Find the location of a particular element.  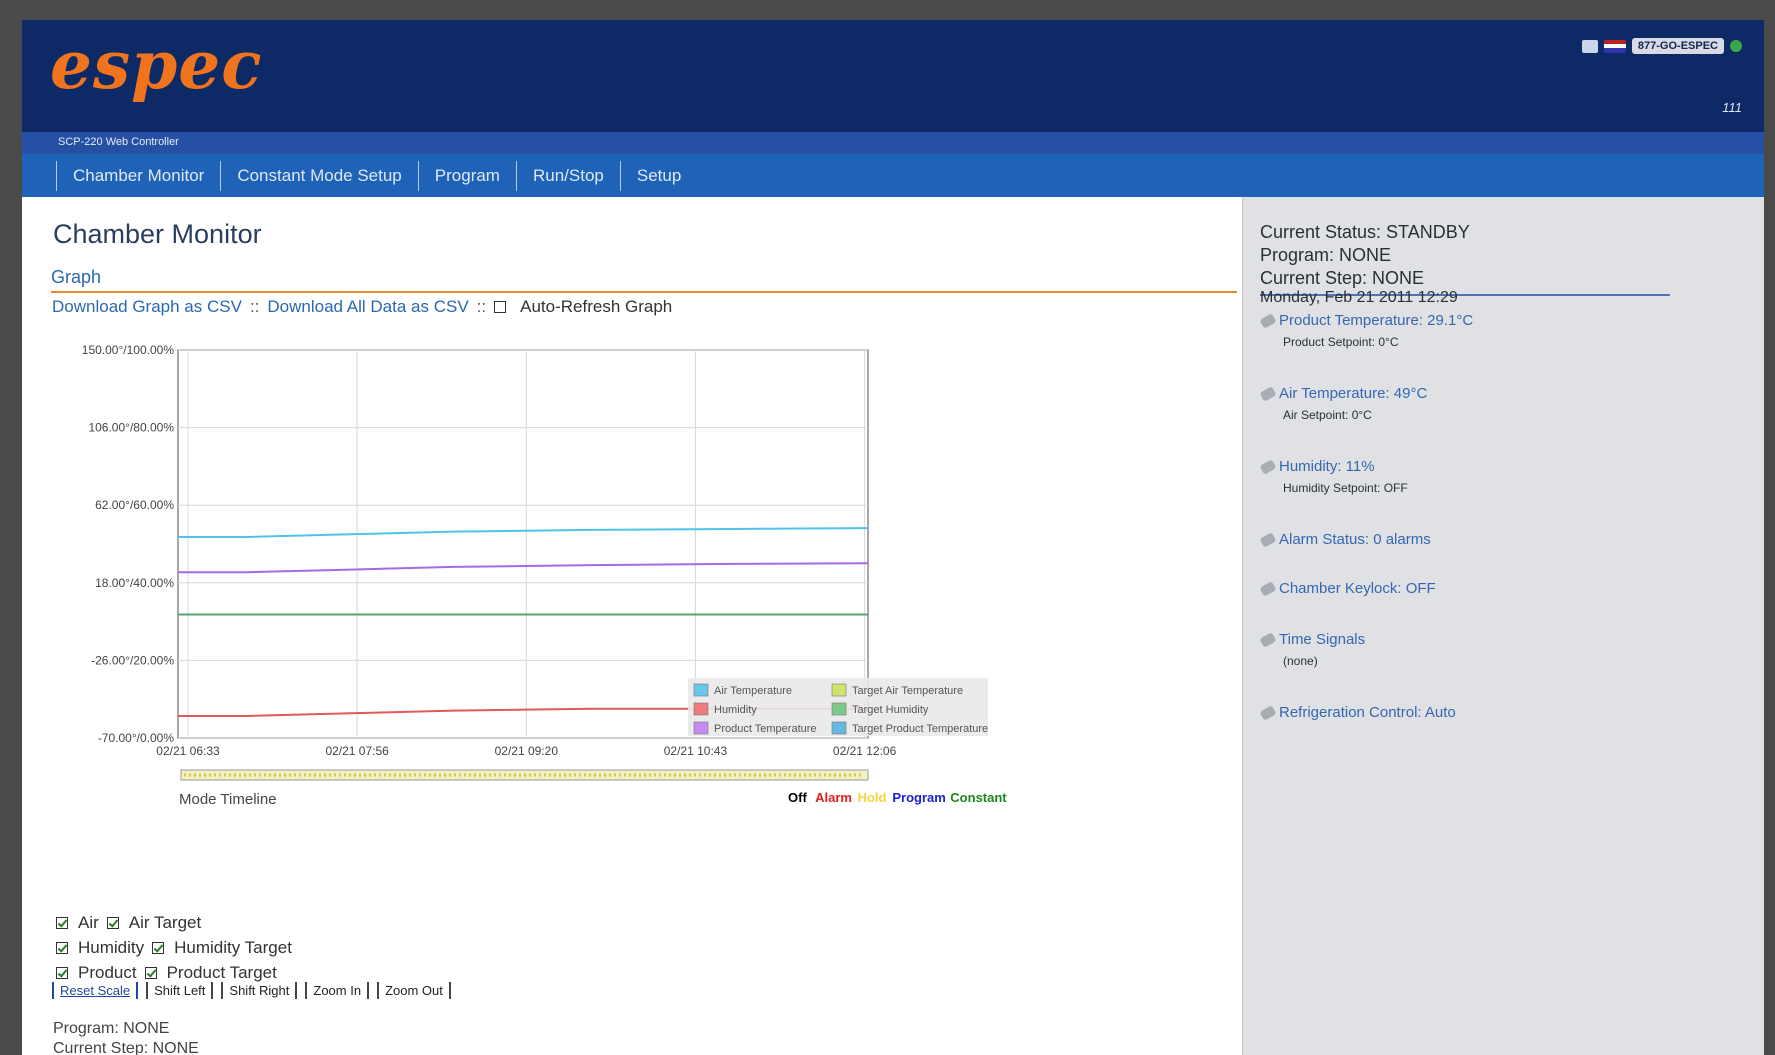

x-tick-label: 02/21 10:43 is located at coordinates (696, 751).